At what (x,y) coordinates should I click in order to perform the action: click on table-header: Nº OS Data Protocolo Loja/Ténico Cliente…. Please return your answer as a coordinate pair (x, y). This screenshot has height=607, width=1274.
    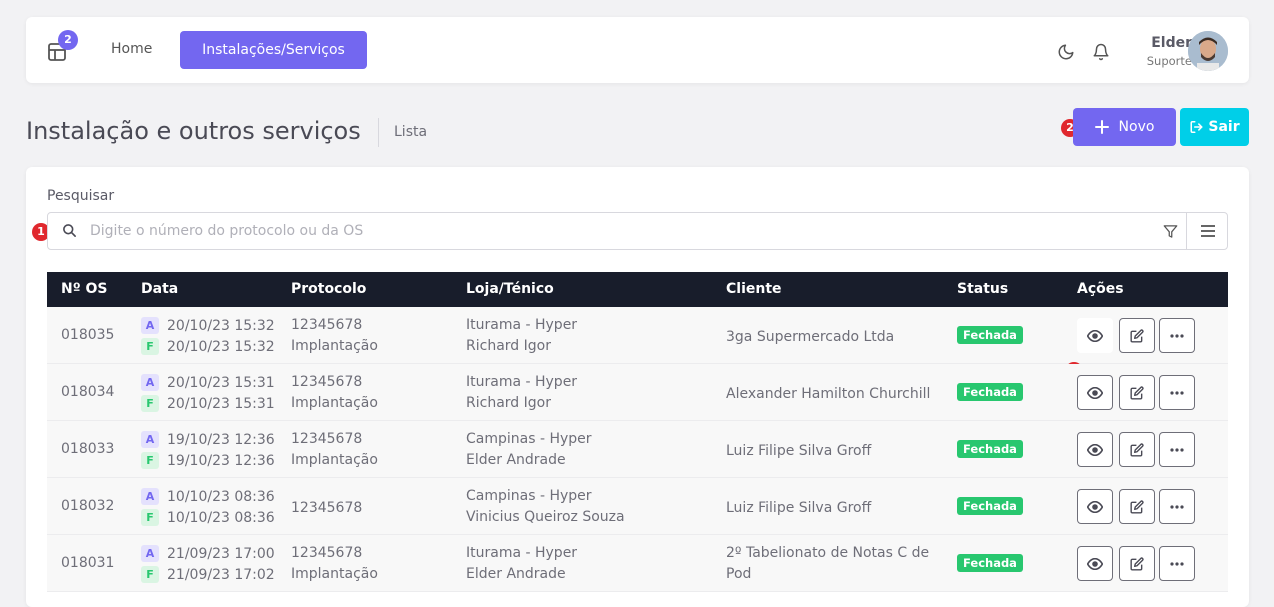
    Looking at the image, I should click on (637, 289).